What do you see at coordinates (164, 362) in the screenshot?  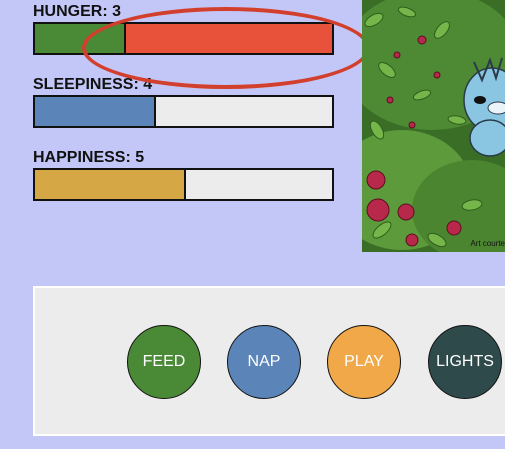 I see `feed-button: FEED` at bounding box center [164, 362].